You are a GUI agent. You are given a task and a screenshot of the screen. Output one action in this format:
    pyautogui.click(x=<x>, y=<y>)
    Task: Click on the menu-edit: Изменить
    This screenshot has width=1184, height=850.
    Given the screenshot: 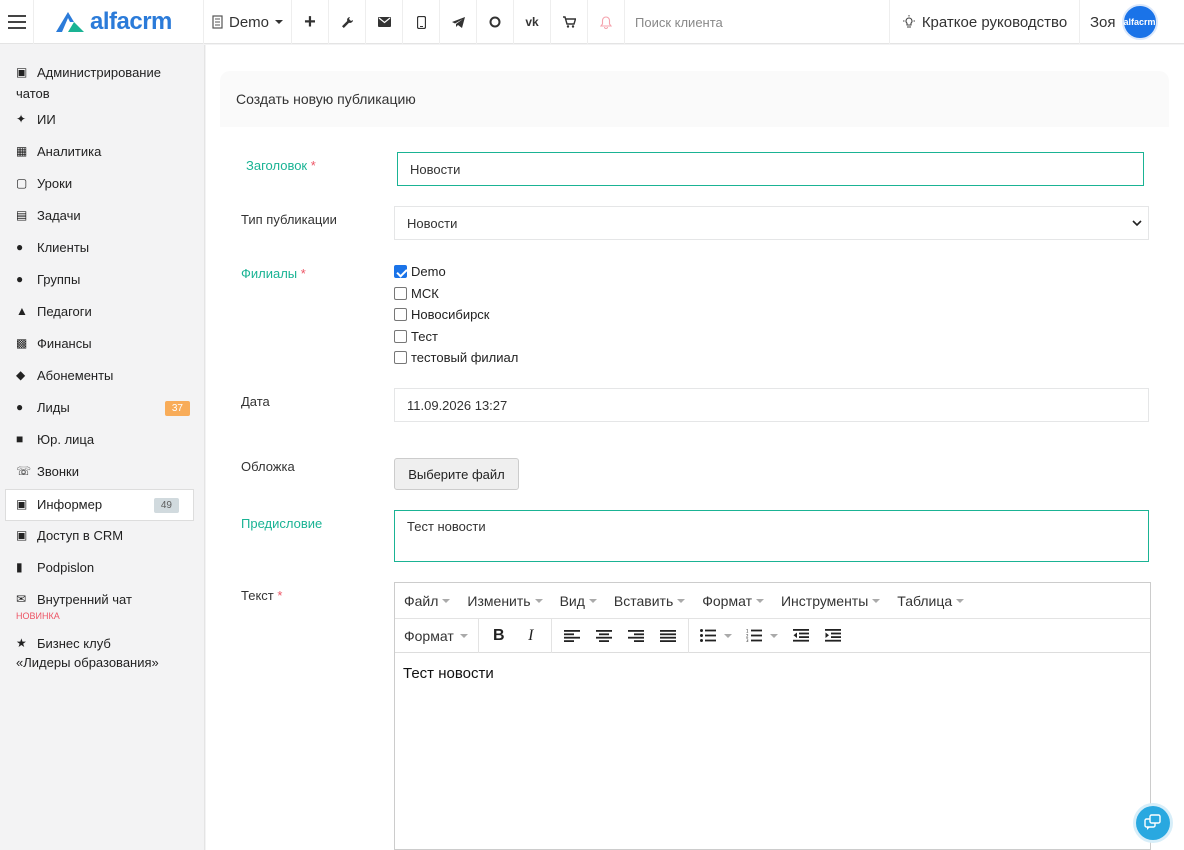 What is the action you would take?
    pyautogui.click(x=504, y=601)
    